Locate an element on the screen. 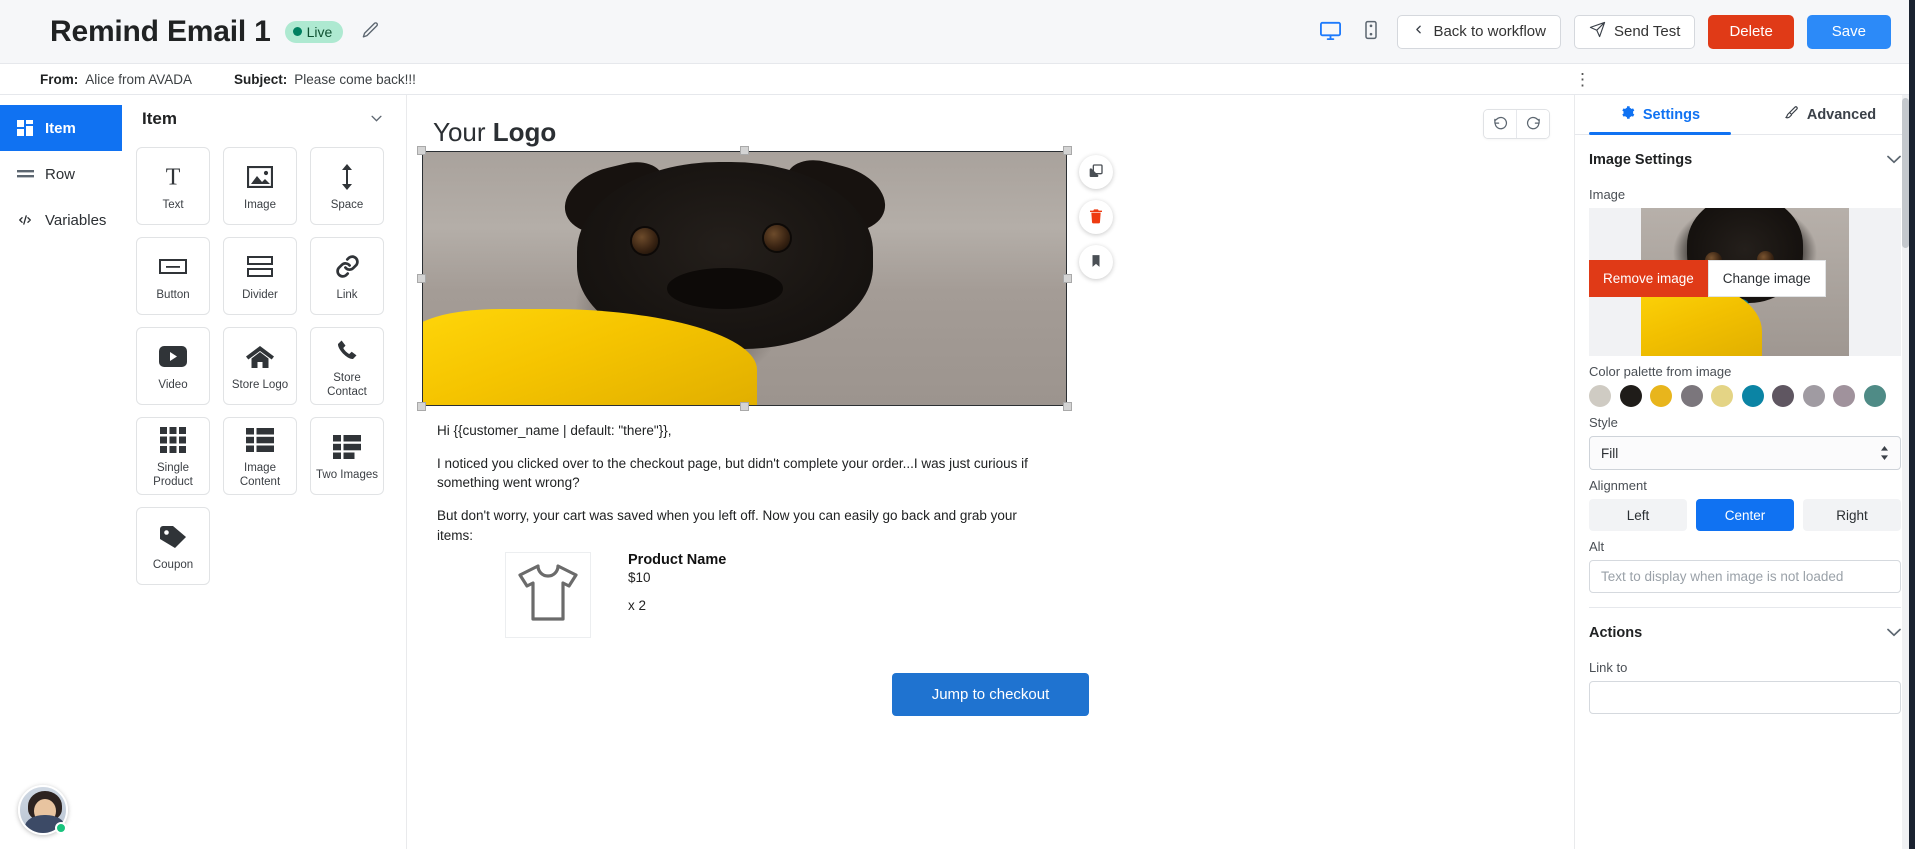  align-center-button: Center is located at coordinates (1745, 515).